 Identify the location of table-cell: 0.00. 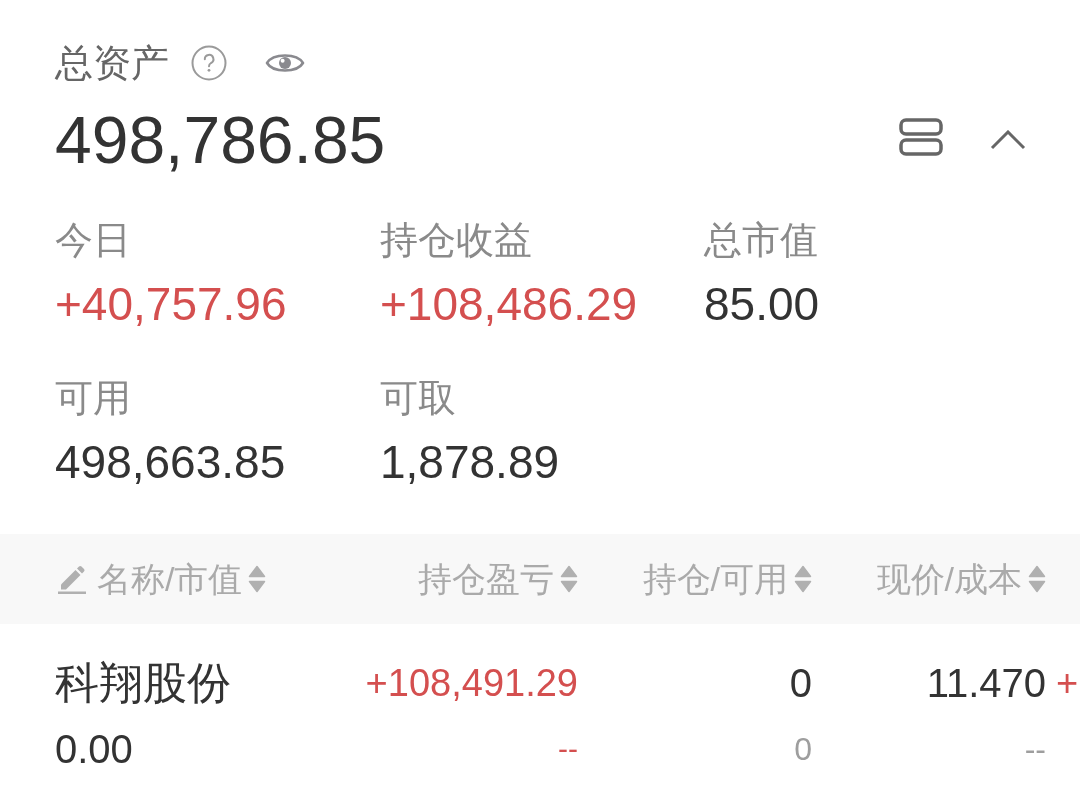
(94, 749).